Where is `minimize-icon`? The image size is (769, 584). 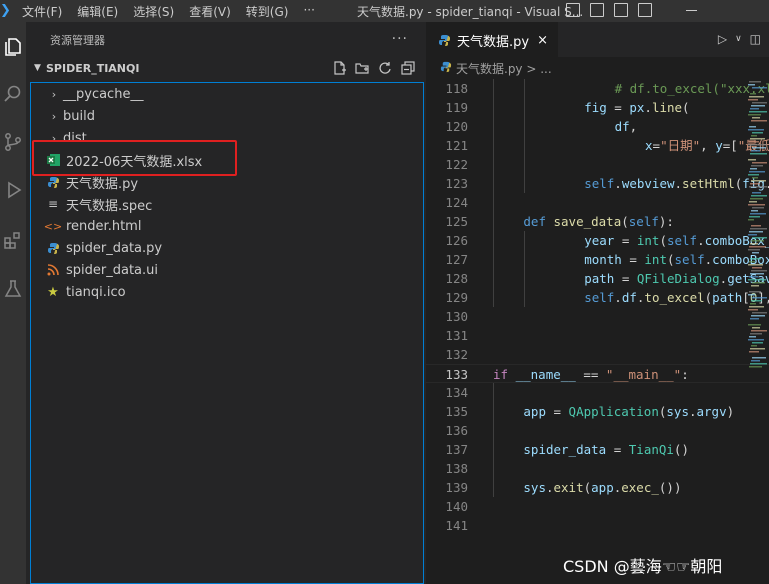 minimize-icon is located at coordinates (691, 10).